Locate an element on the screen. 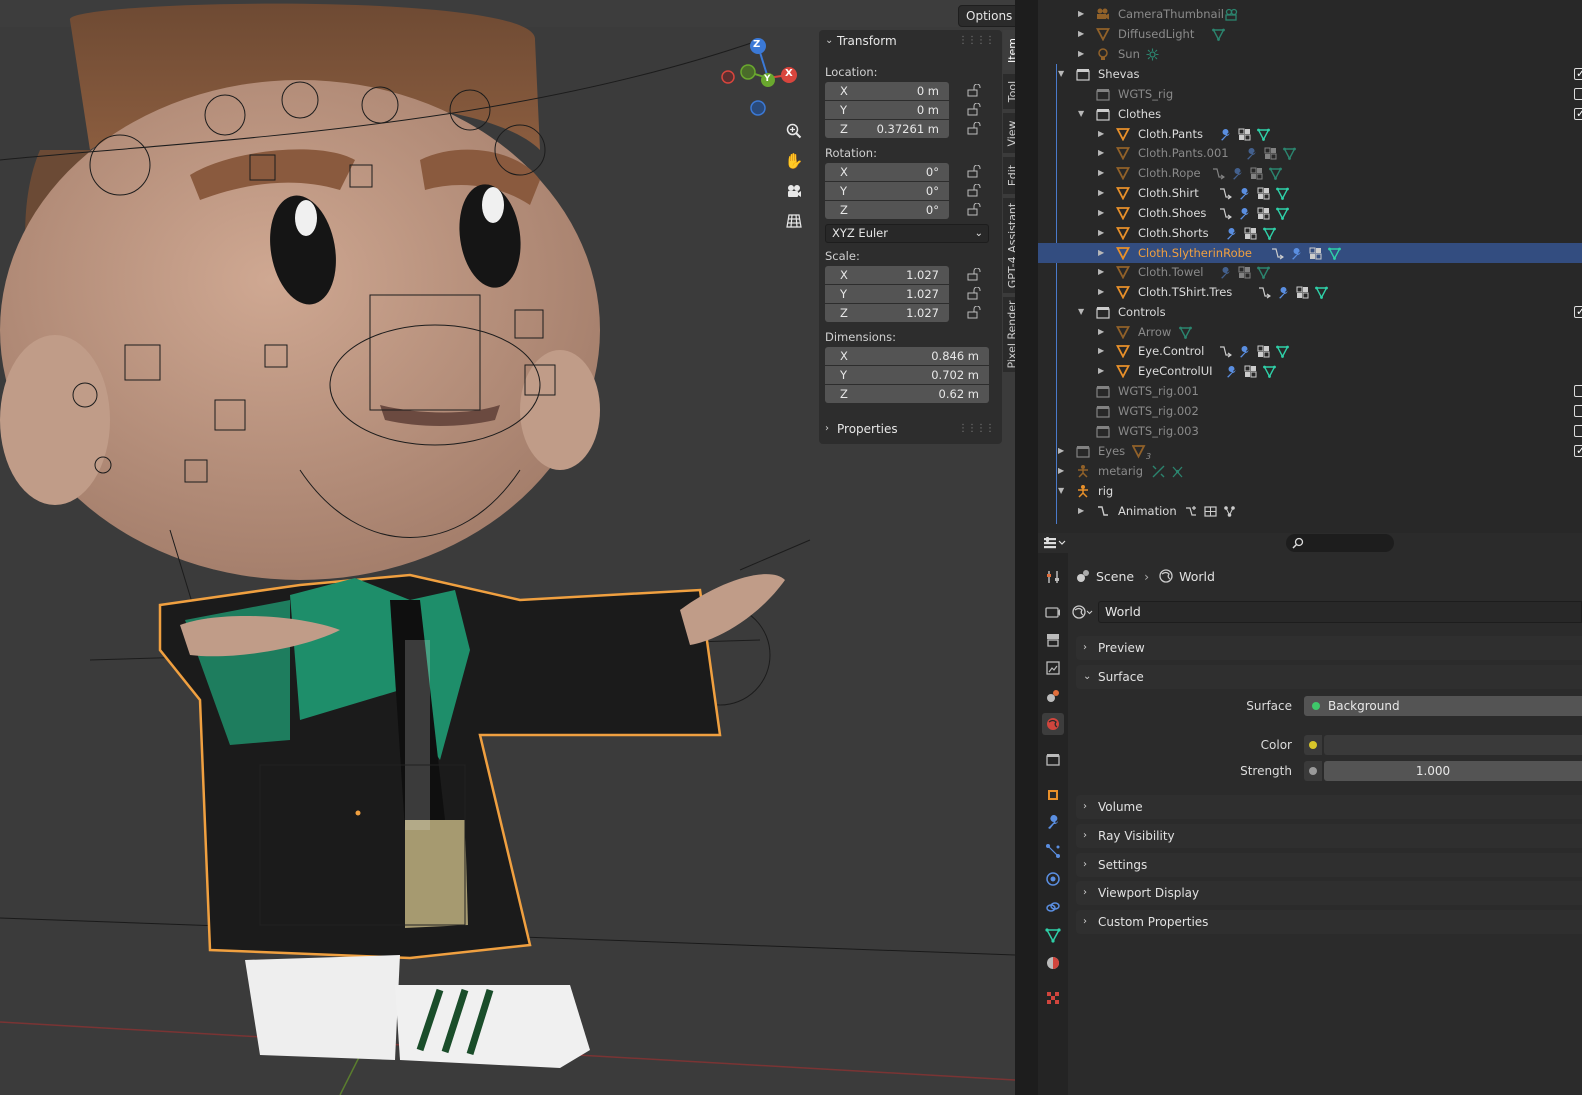 This screenshot has width=1582, height=1095. outliner-row: ▶ Cloth.Shoes is located at coordinates (1310, 213).